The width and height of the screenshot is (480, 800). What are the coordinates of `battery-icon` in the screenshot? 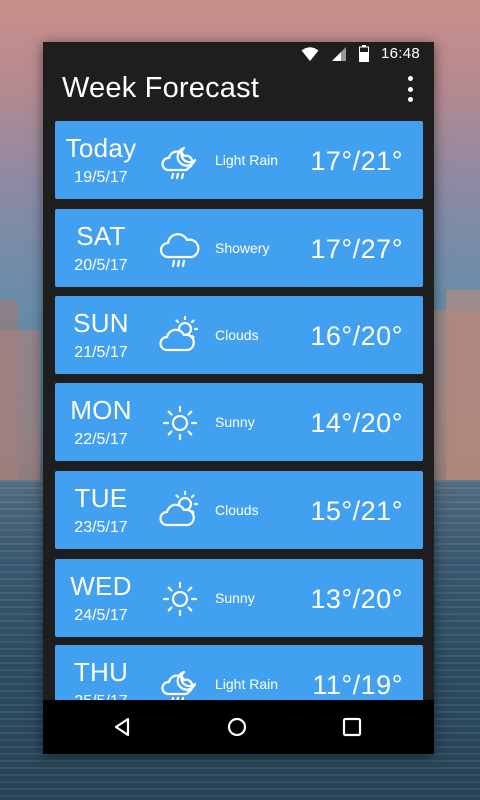 It's located at (363, 53).